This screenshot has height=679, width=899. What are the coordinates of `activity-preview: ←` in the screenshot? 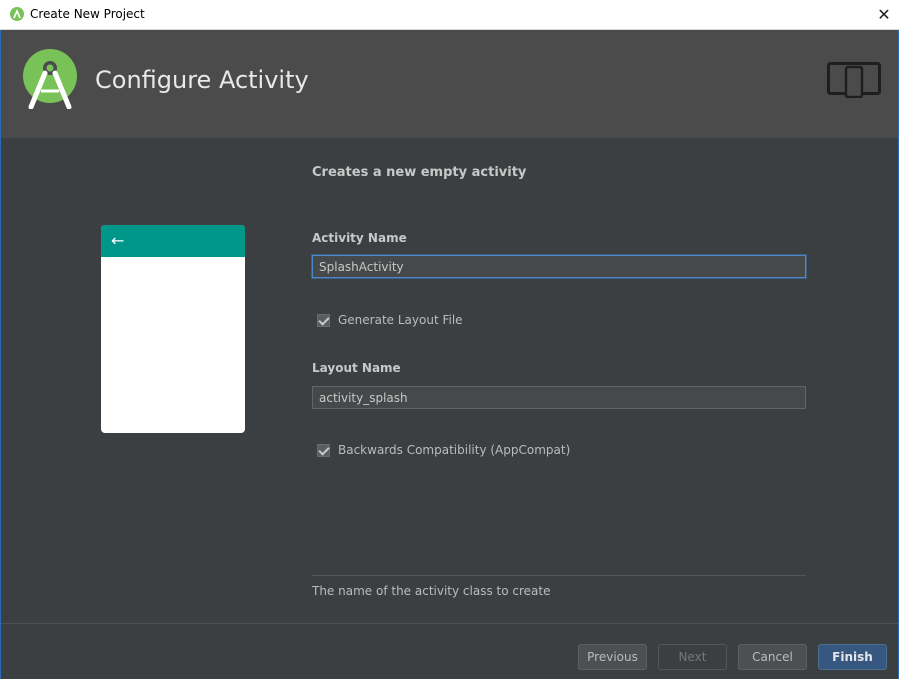 It's located at (173, 329).